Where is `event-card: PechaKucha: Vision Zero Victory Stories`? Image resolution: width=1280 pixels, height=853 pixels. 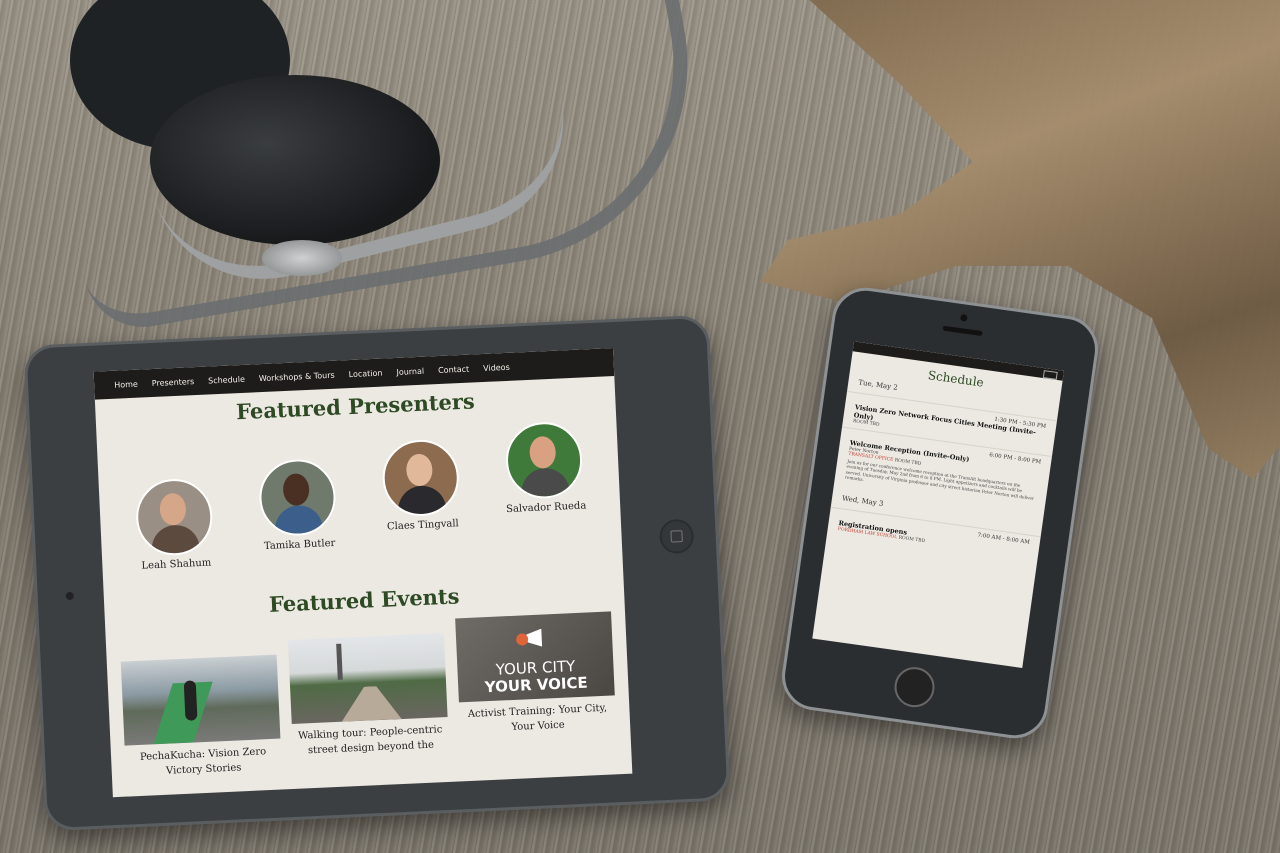
event-card: PechaKucha: Vision Zero Victory Stories is located at coordinates (201, 717).